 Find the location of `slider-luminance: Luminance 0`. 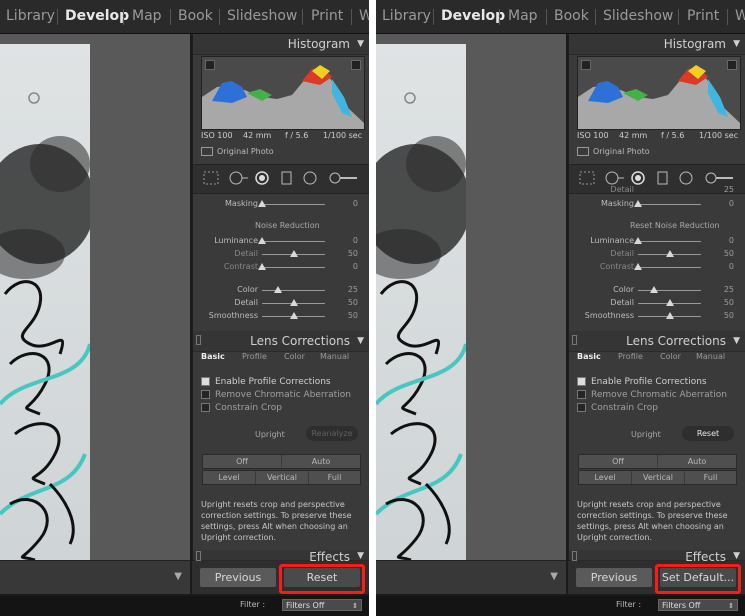

slider-luminance: Luminance 0 is located at coordinates (657, 241).